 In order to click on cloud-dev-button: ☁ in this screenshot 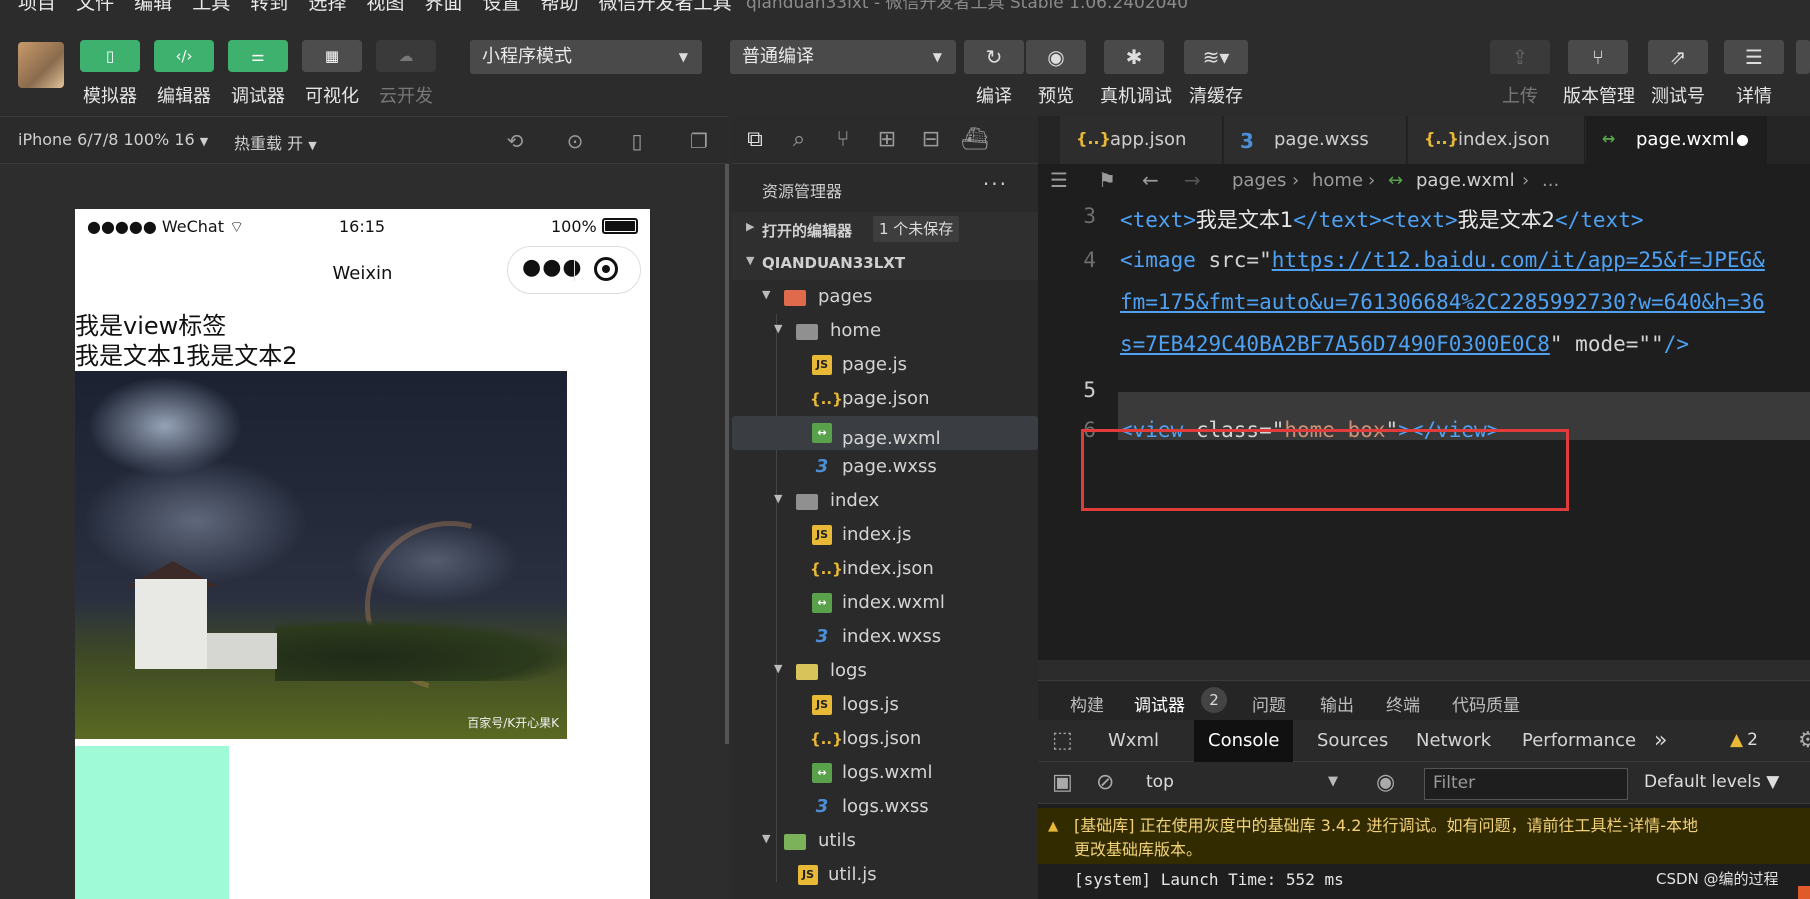, I will do `click(406, 56)`.